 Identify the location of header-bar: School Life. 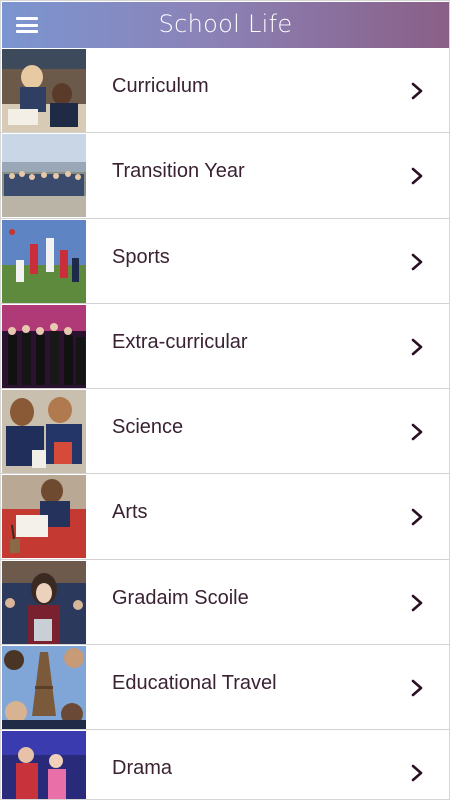
(225, 25).